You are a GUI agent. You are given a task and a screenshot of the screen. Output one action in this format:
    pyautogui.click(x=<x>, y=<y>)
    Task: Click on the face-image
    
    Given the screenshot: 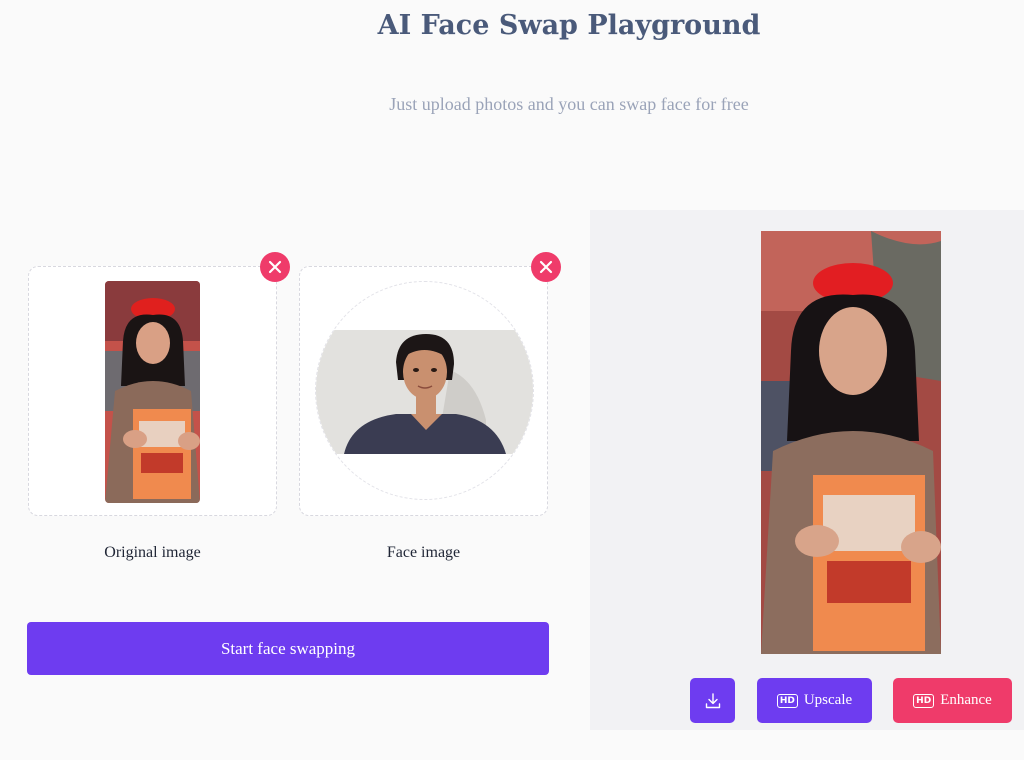 What is the action you would take?
    pyautogui.click(x=424, y=392)
    